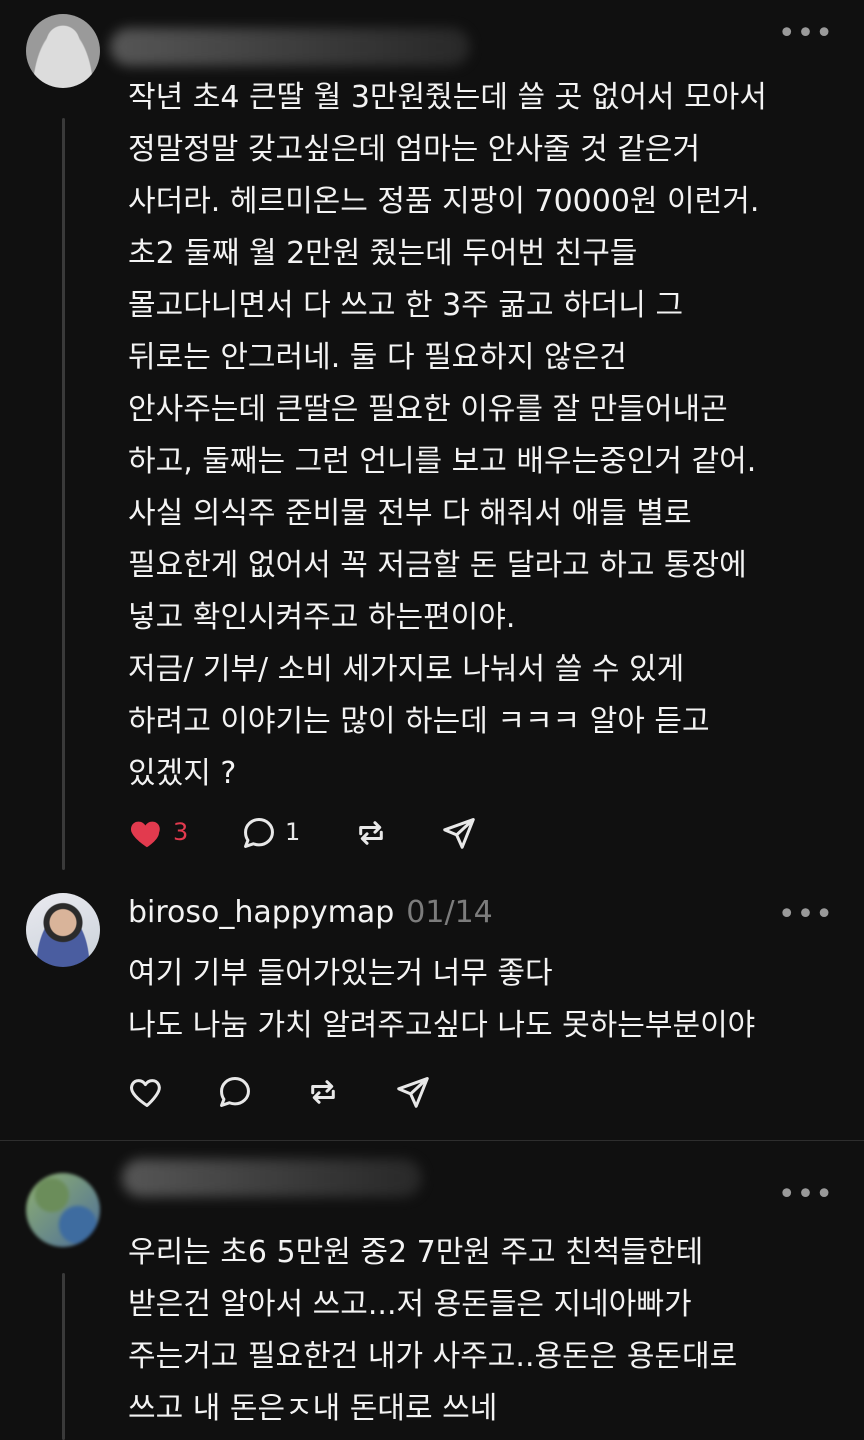  Describe the element at coordinates (437, 565) in the screenshot. I see `post-text-line: 필요한게 없어서 꼭 저금할 돈 달라고 하고 통장에` at that location.